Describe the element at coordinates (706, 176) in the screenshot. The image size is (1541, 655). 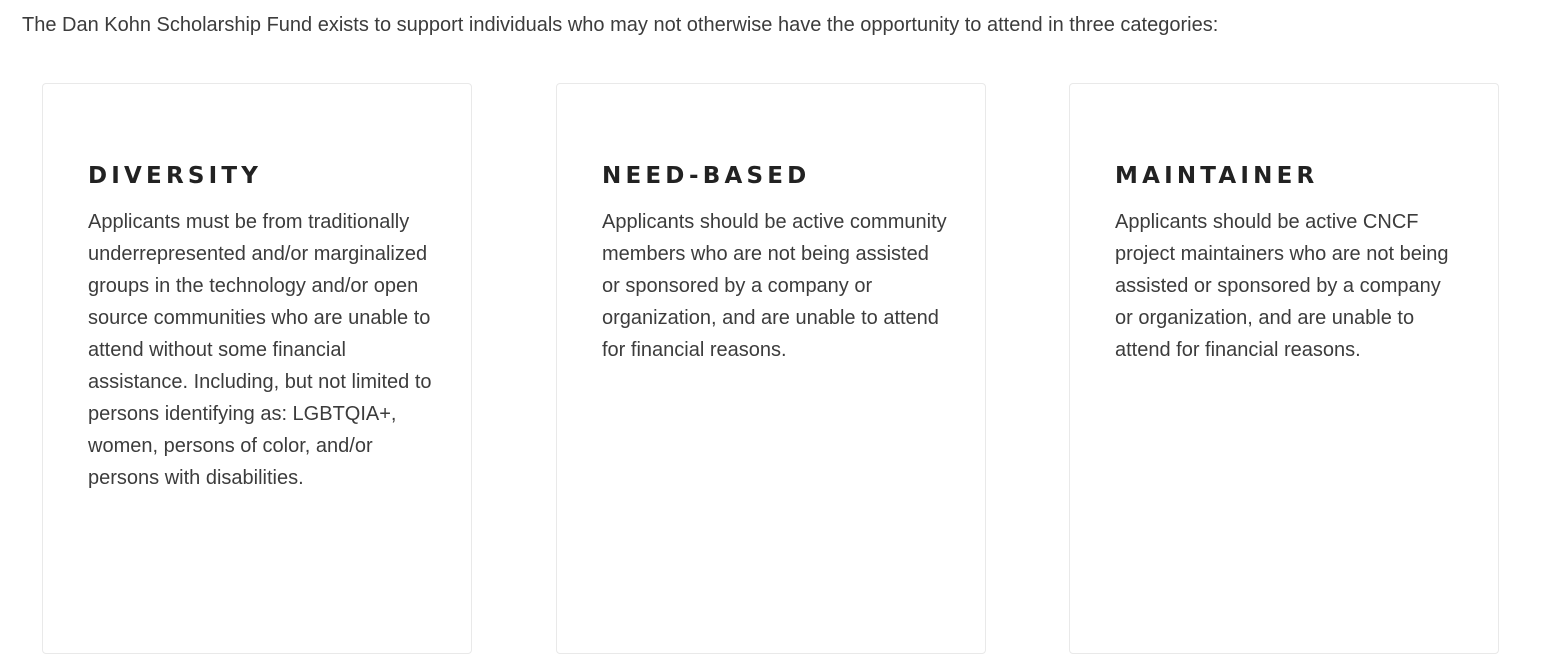
I see `card-title: NEED-BASED` at that location.